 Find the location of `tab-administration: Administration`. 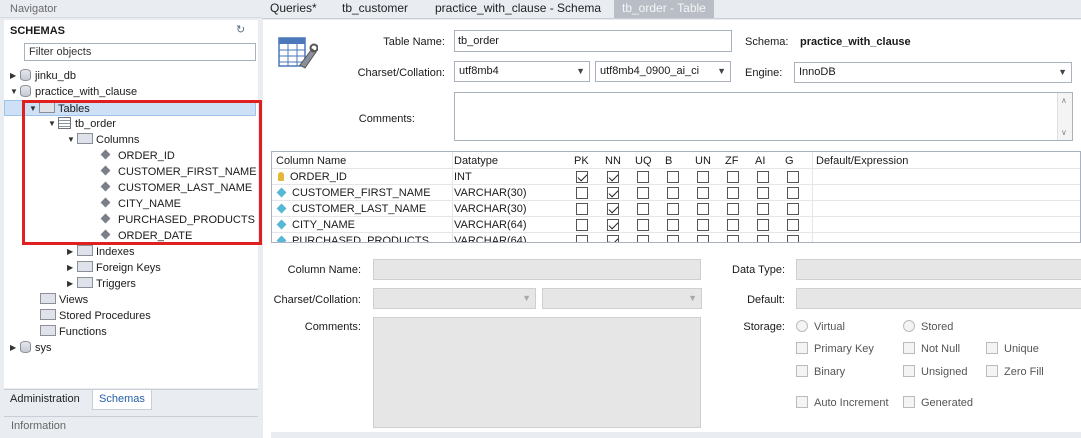

tab-administration: Administration is located at coordinates (45, 400).